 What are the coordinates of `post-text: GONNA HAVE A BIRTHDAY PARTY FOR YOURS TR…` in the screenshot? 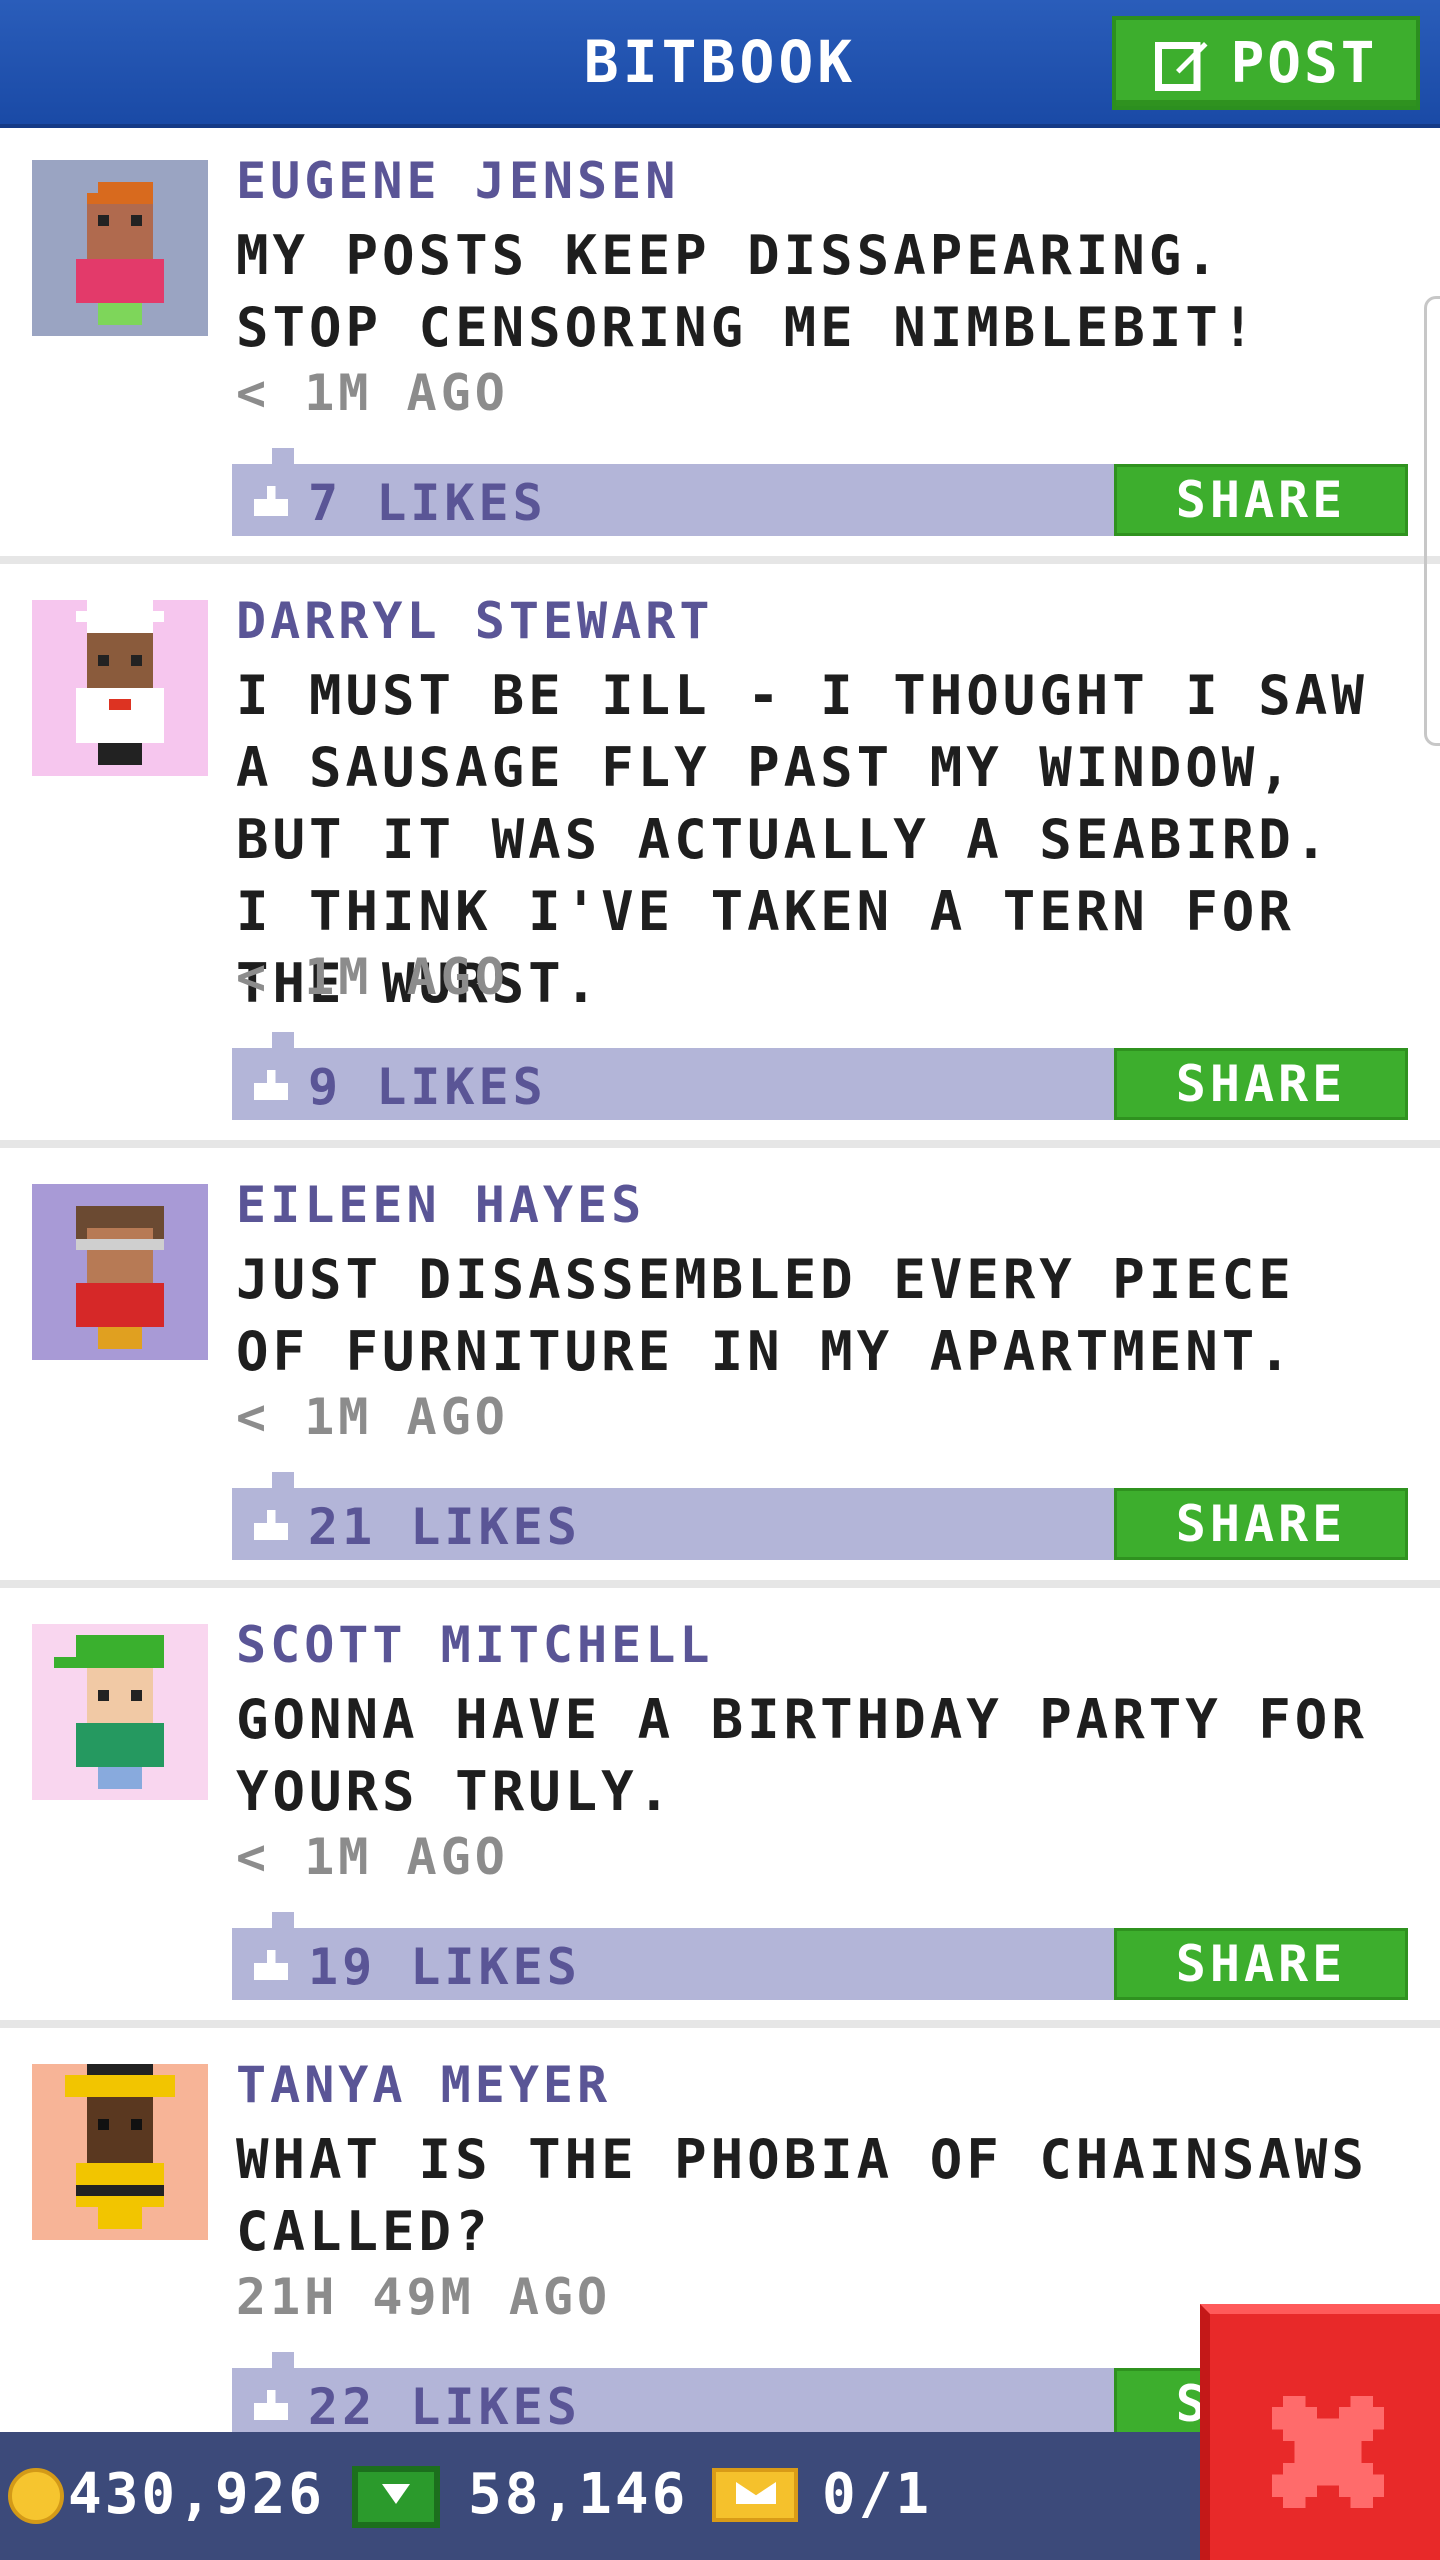 It's located at (802, 1755).